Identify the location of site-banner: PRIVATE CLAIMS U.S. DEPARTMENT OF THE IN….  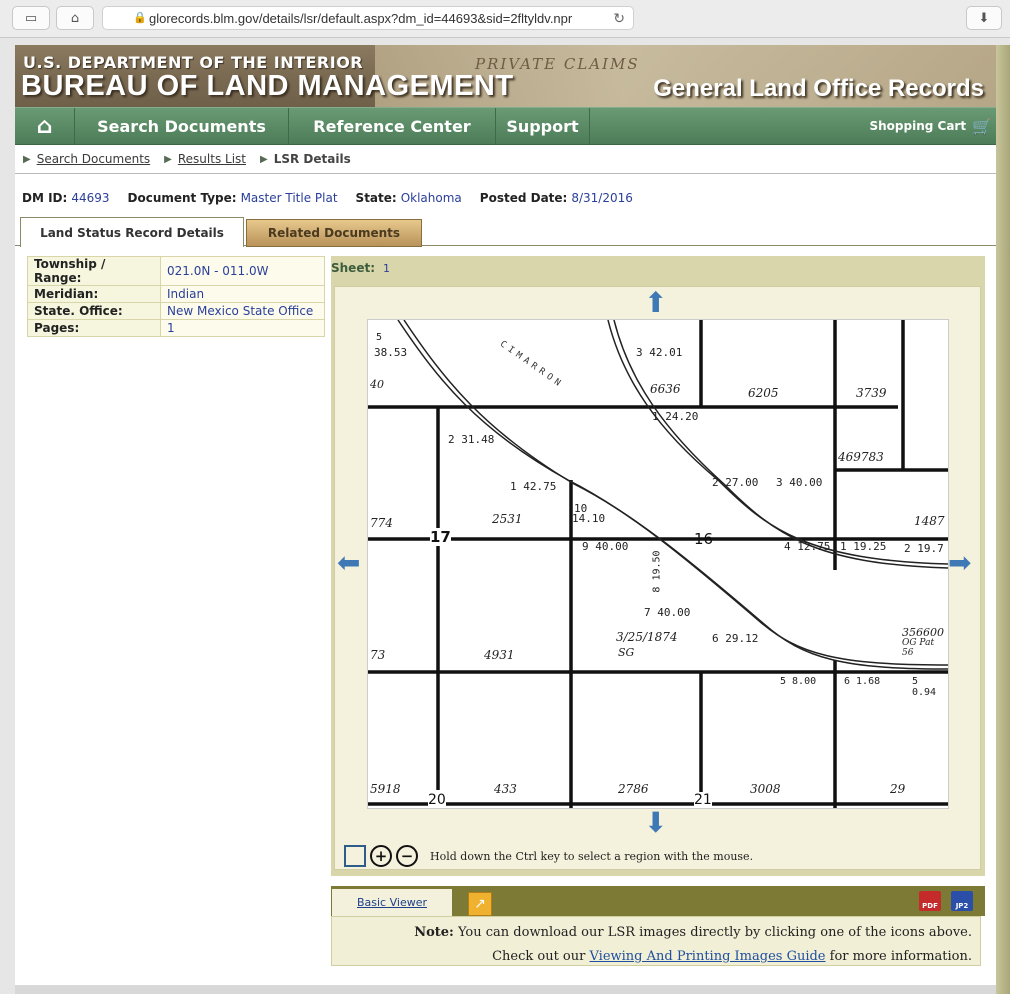
(505, 76).